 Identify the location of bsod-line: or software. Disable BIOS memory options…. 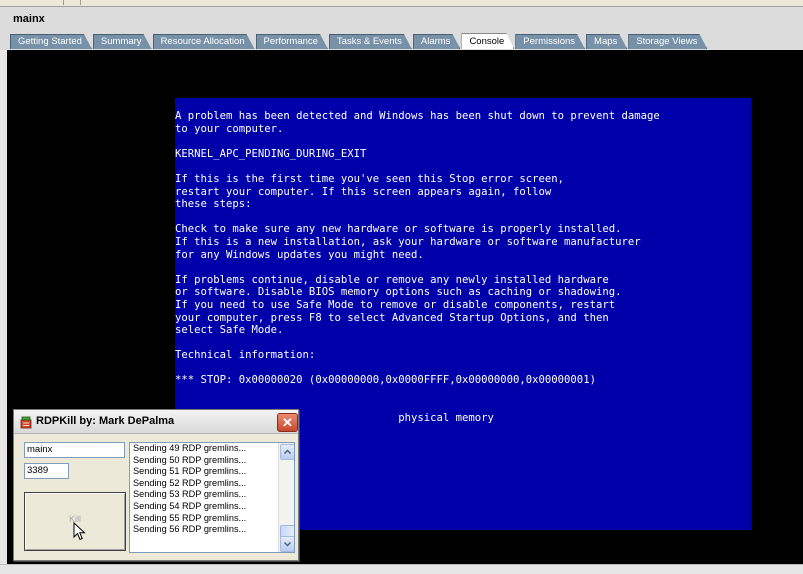
(398, 292).